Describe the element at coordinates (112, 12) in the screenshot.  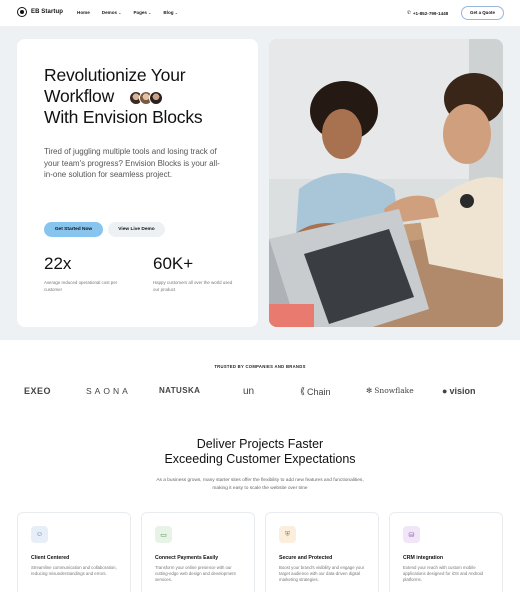
I see `menu-item-demos: Demos ⌄` at that location.